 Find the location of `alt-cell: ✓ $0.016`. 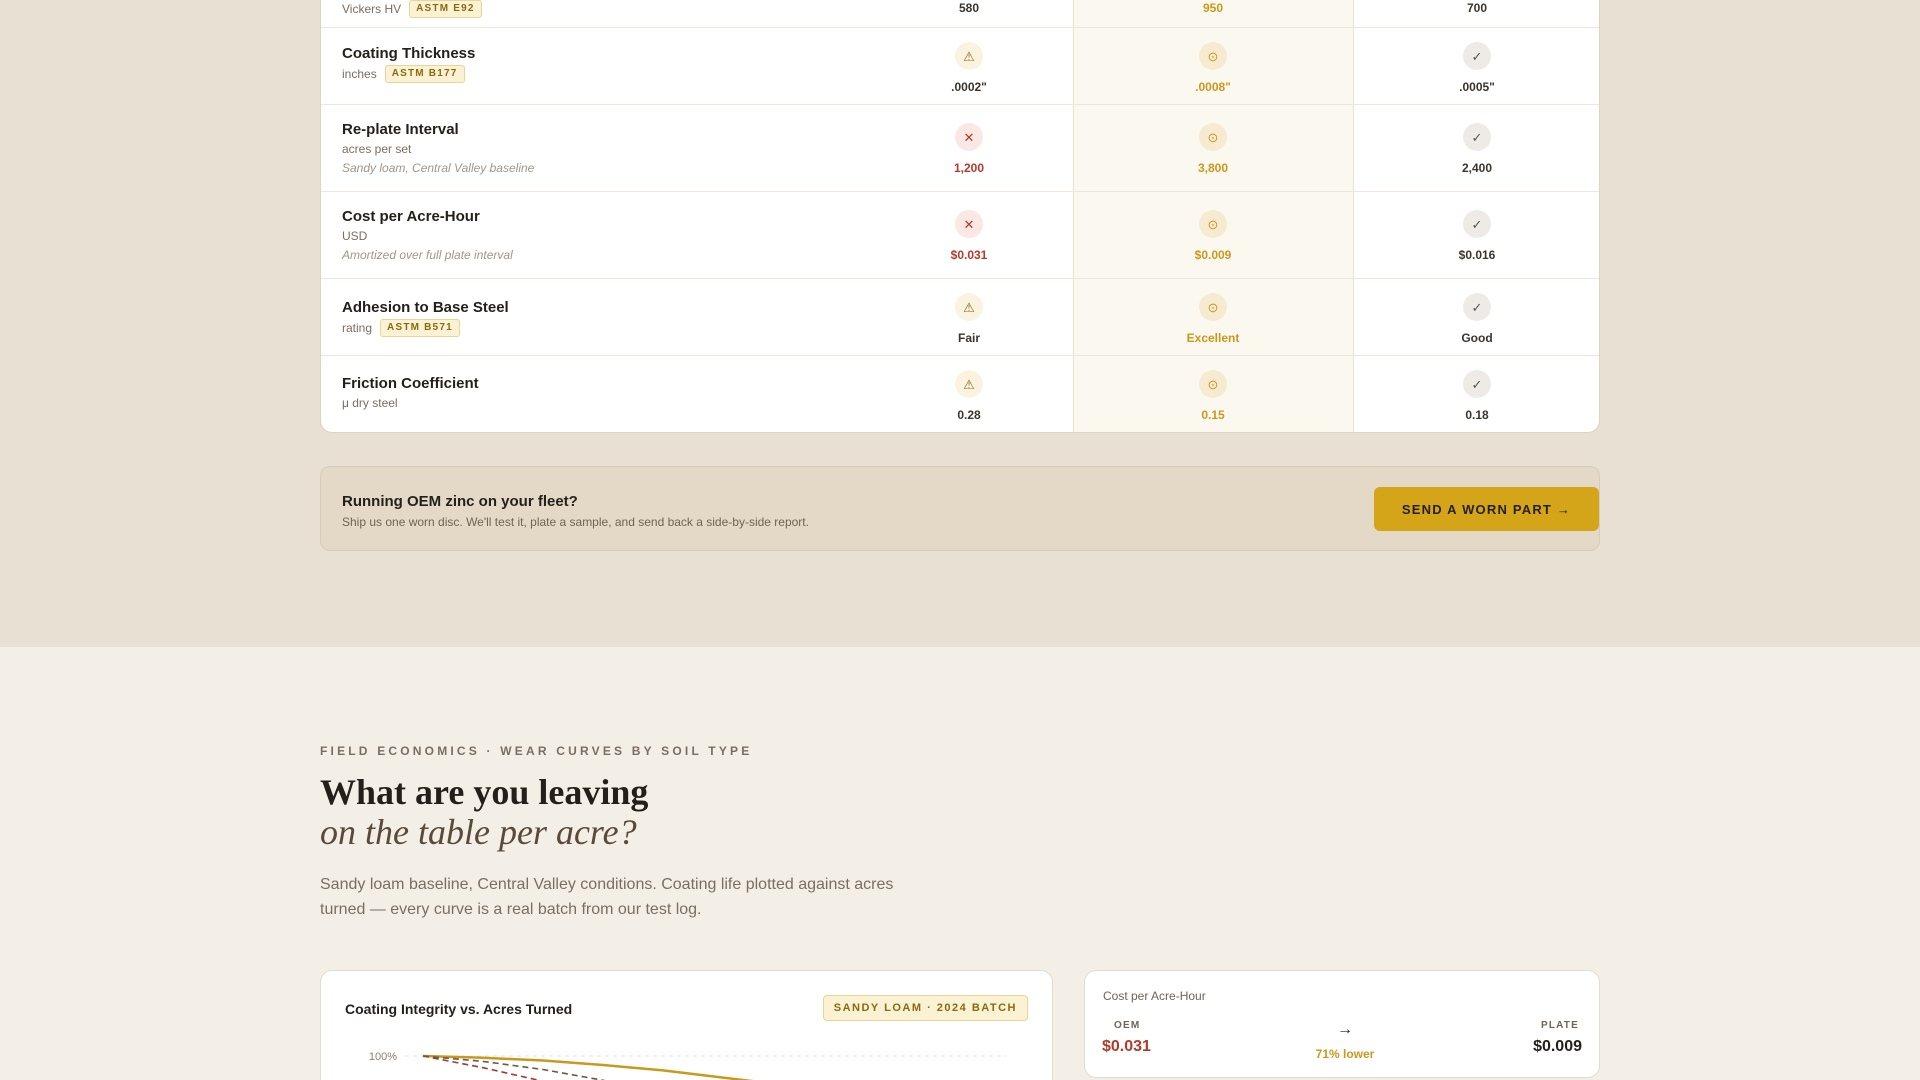

alt-cell: ✓ $0.016 is located at coordinates (1477, 236).